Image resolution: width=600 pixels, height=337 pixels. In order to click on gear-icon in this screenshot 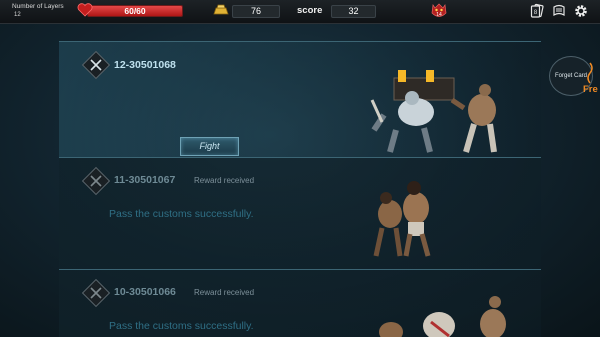, I will do `click(581, 11)`.